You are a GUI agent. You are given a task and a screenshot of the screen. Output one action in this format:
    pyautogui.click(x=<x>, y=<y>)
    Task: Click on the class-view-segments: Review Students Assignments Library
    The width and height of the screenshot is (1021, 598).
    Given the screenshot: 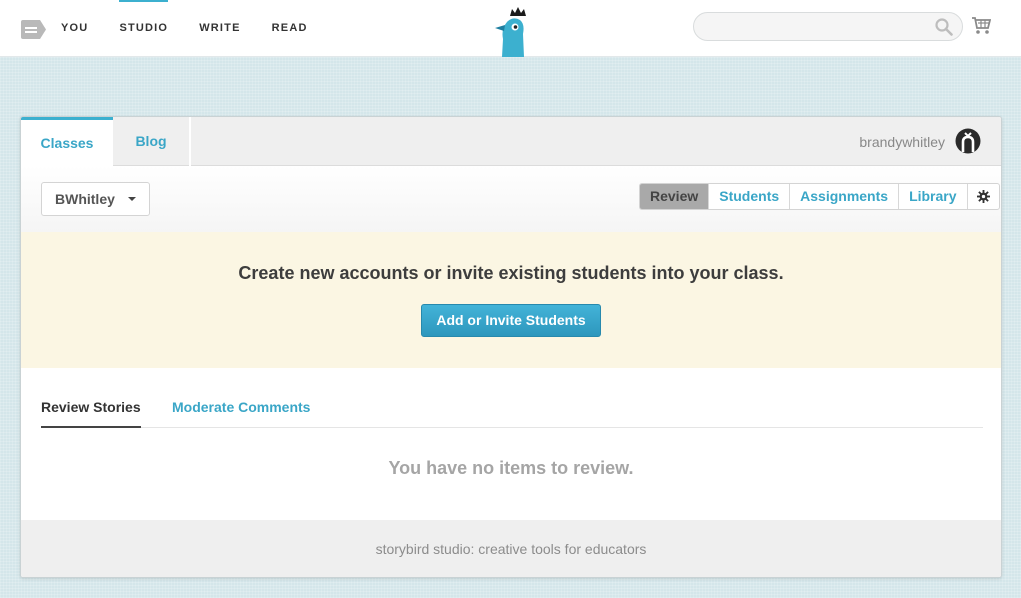 What is the action you would take?
    pyautogui.click(x=819, y=196)
    